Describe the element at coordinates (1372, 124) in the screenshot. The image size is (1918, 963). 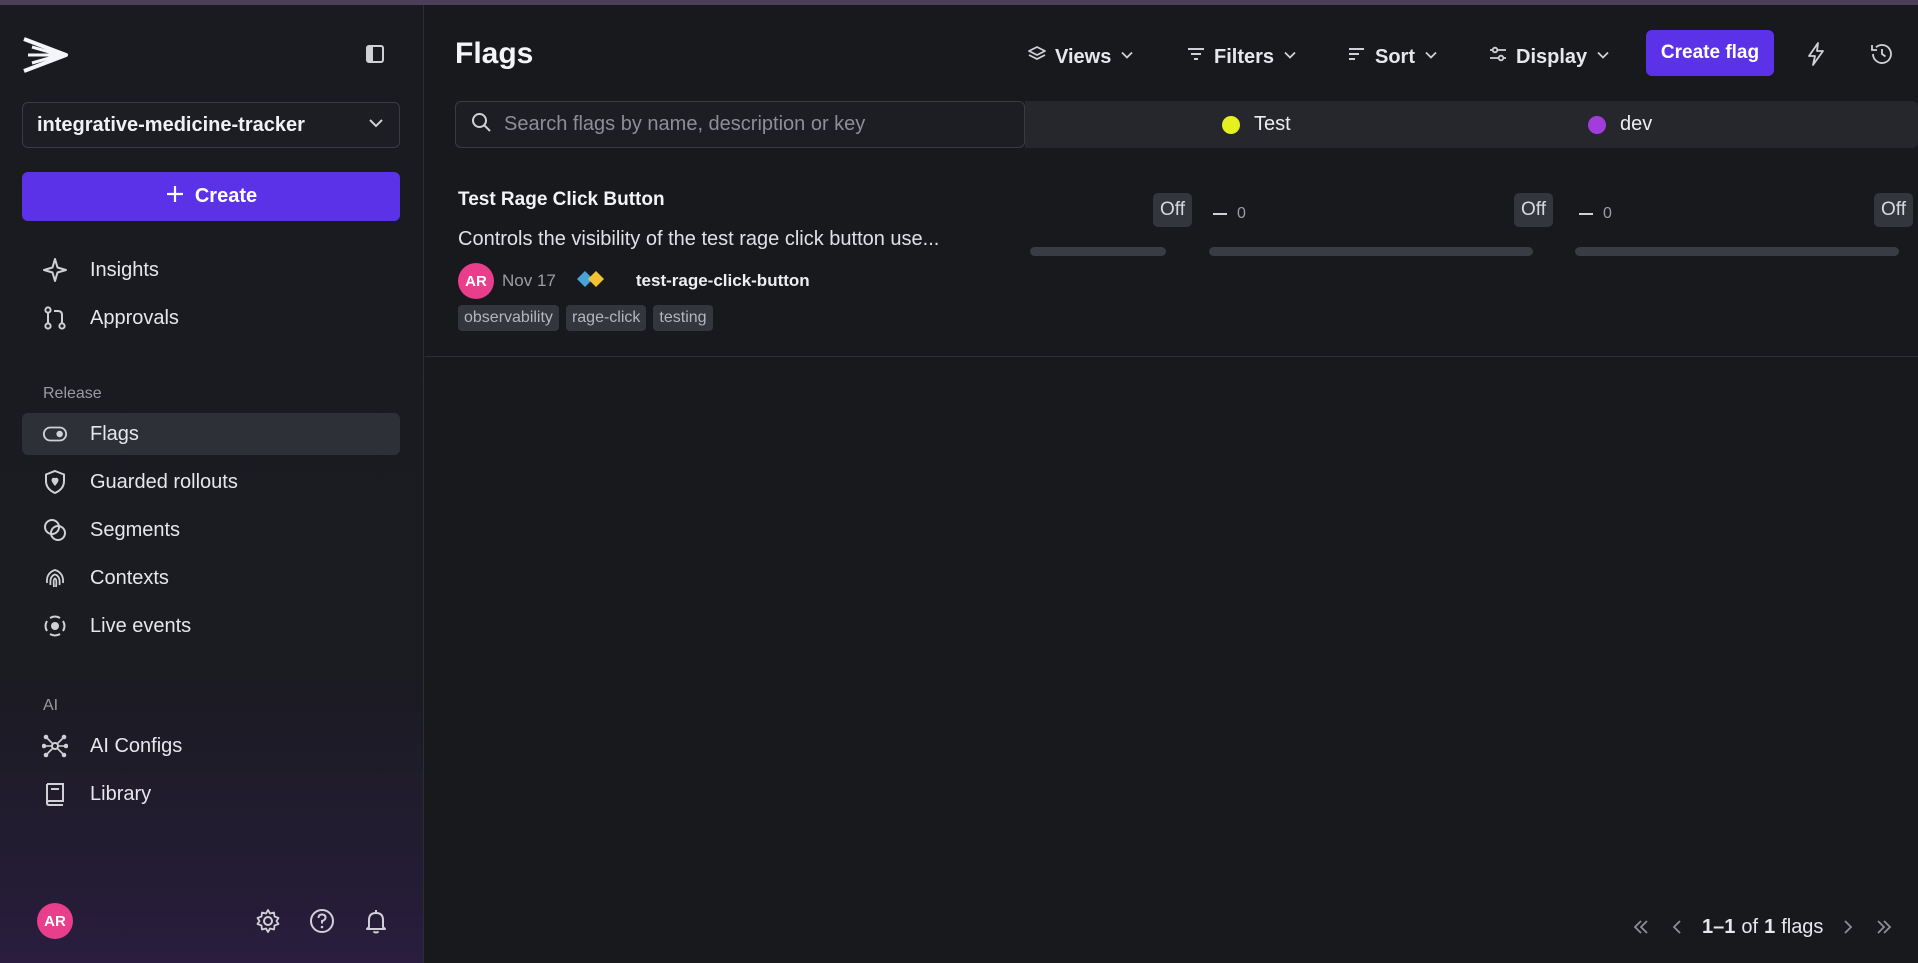
I see `env-header-test: Test` at that location.